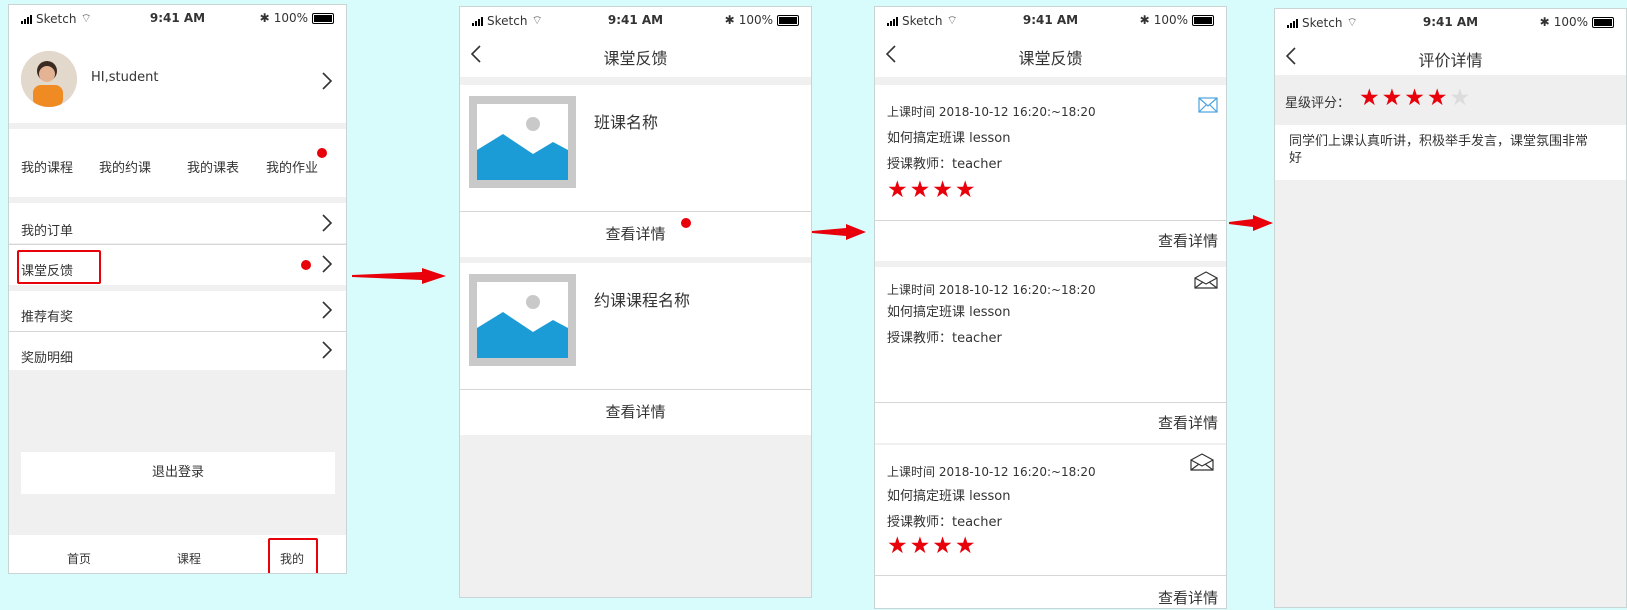  What do you see at coordinates (49, 79) in the screenshot?
I see `avatar` at bounding box center [49, 79].